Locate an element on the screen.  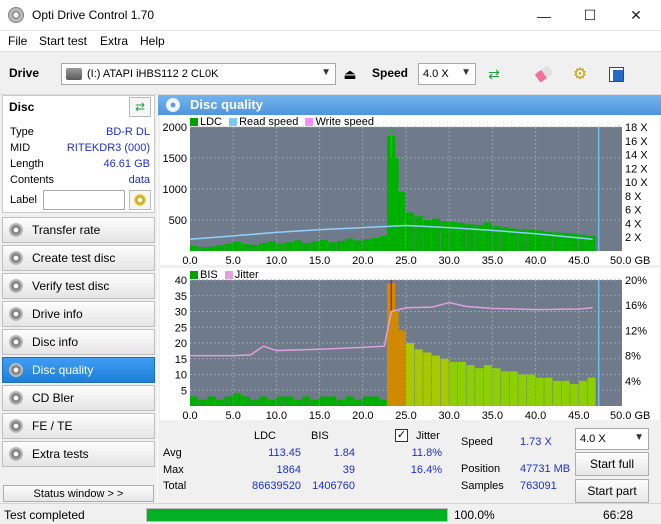
start-full-button: Start full is located at coordinates (612, 464).